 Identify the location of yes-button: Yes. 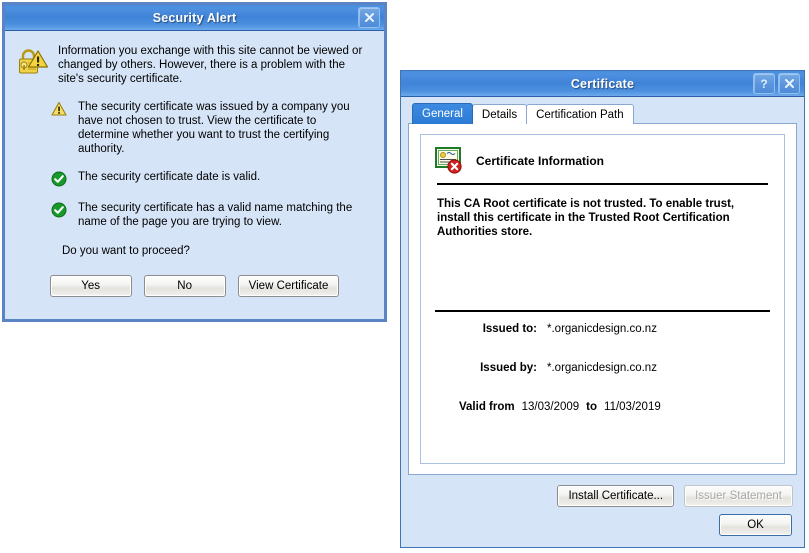
(90, 286).